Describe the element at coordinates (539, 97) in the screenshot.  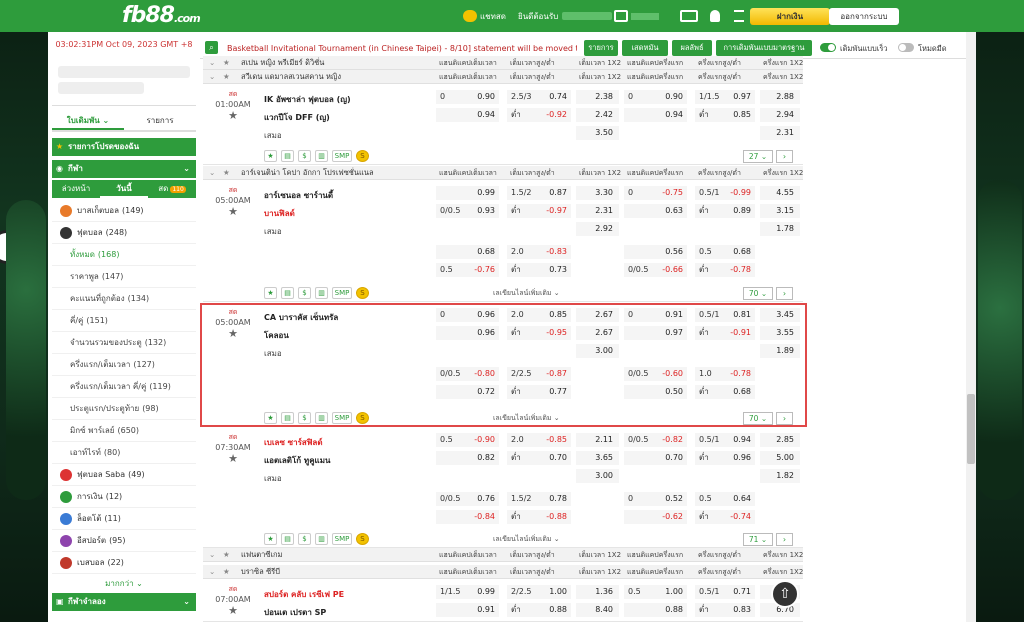
I see `odds-cell: 2.5/3 0.74` at that location.